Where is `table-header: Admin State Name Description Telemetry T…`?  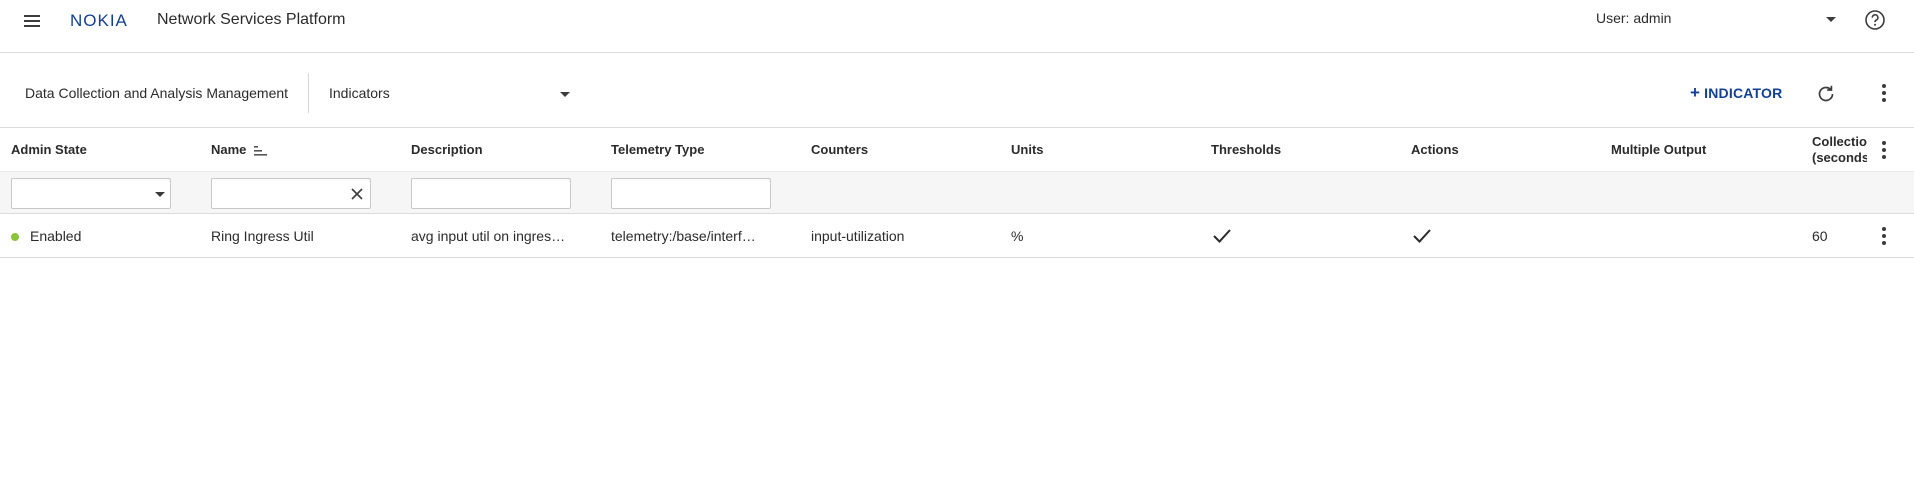
table-header: Admin State Name Description Telemetry T… is located at coordinates (957, 149).